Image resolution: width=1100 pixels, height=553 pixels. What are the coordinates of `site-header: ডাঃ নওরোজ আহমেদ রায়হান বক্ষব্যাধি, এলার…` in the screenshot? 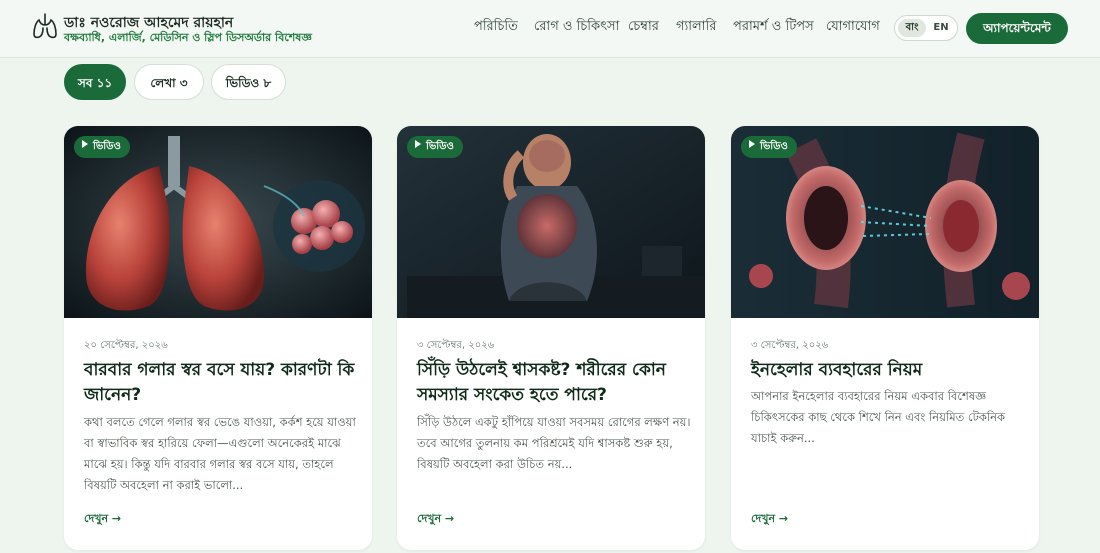 It's located at (550, 29).